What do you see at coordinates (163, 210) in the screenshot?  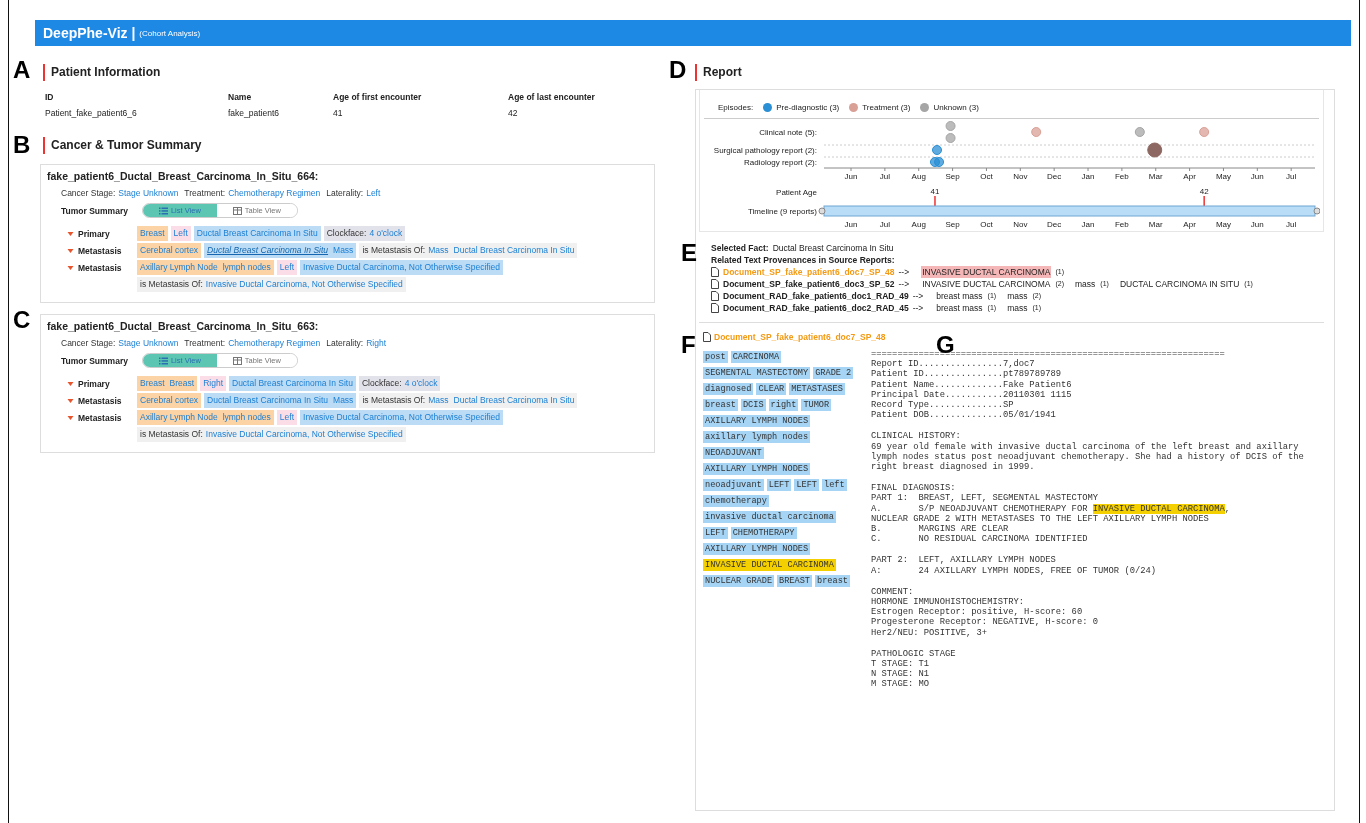 I see `list-icon` at bounding box center [163, 210].